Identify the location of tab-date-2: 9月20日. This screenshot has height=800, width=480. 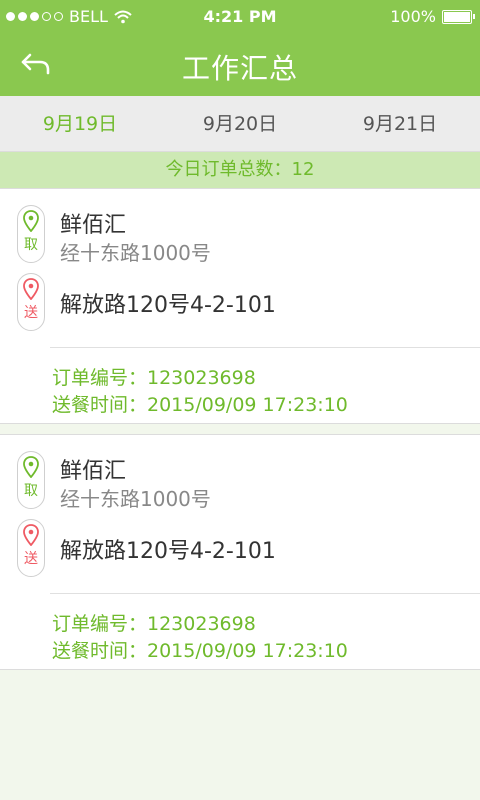
(240, 123).